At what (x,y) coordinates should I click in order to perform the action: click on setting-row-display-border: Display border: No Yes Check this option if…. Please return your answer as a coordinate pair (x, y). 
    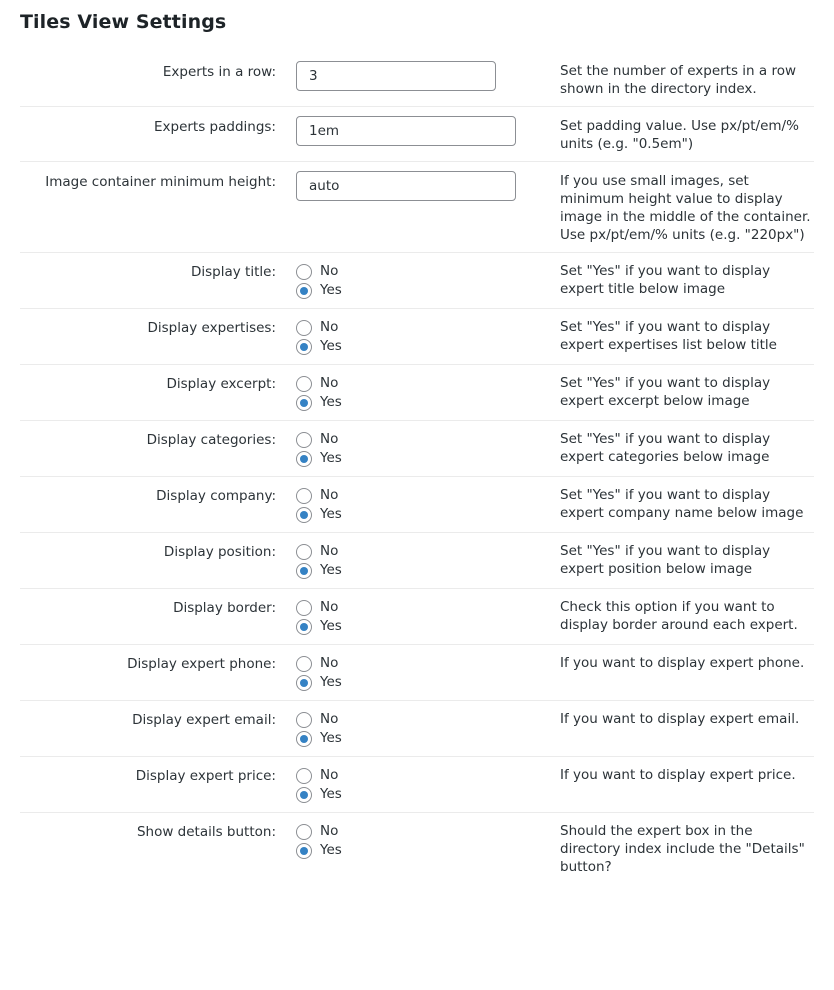
    Looking at the image, I should click on (417, 617).